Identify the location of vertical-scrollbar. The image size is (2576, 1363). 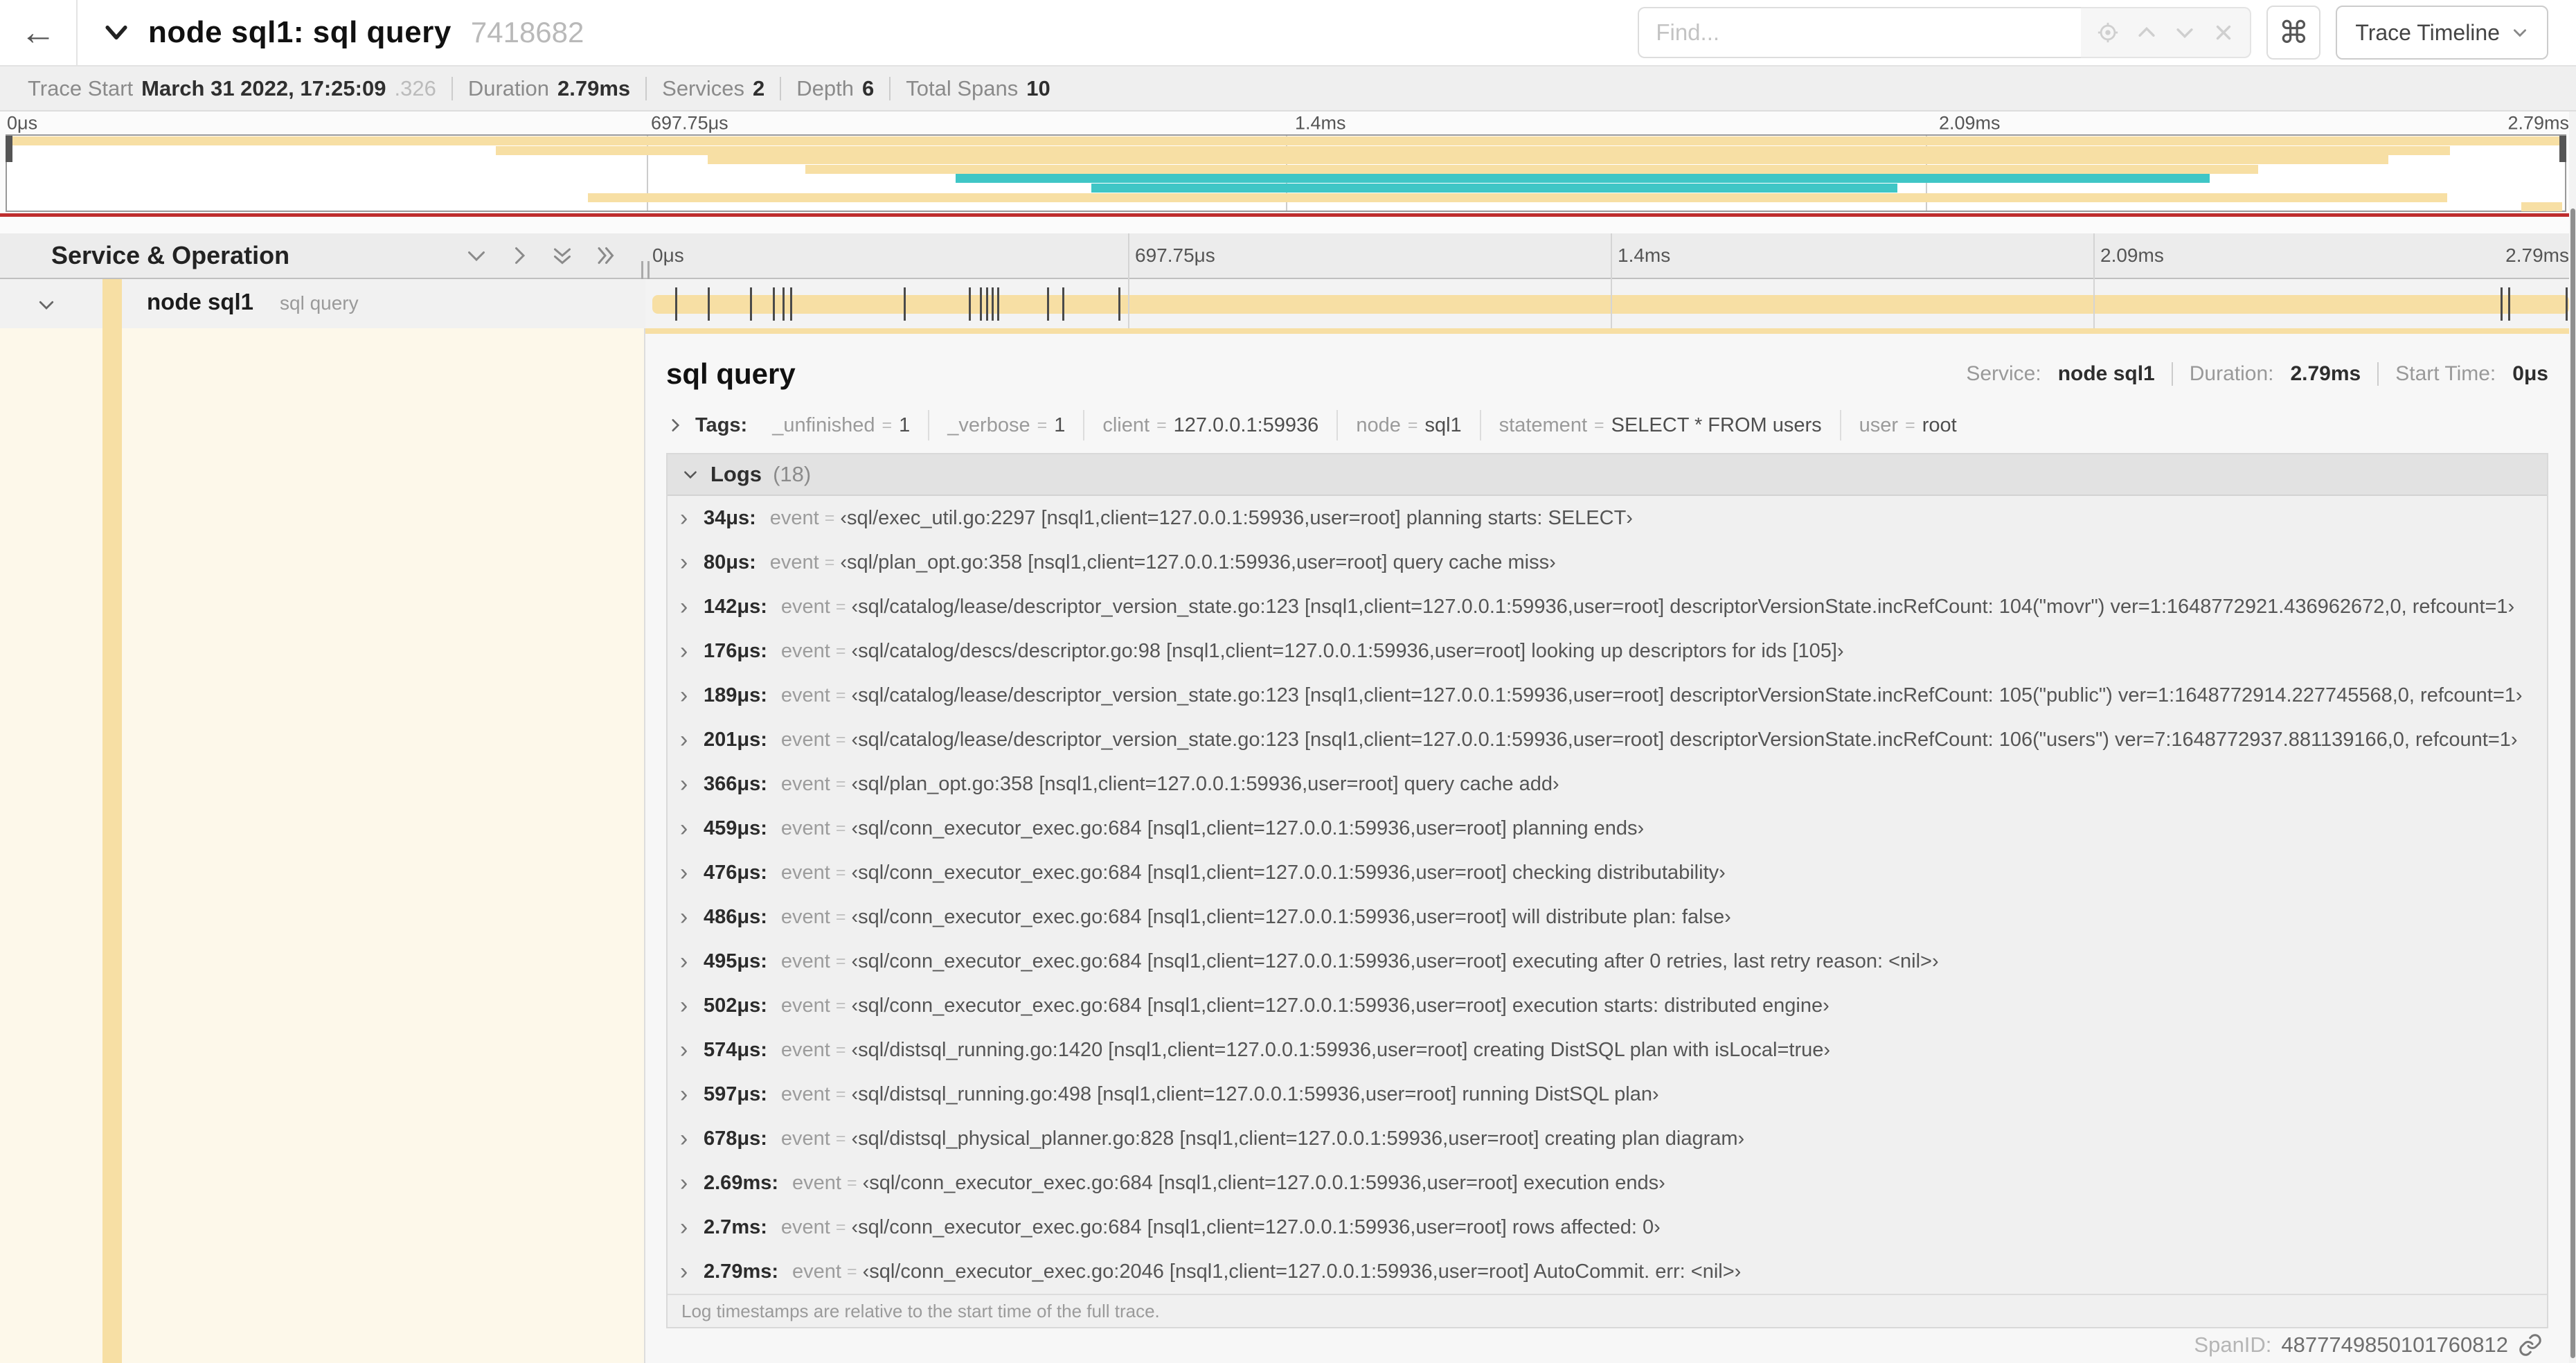
(2572, 738).